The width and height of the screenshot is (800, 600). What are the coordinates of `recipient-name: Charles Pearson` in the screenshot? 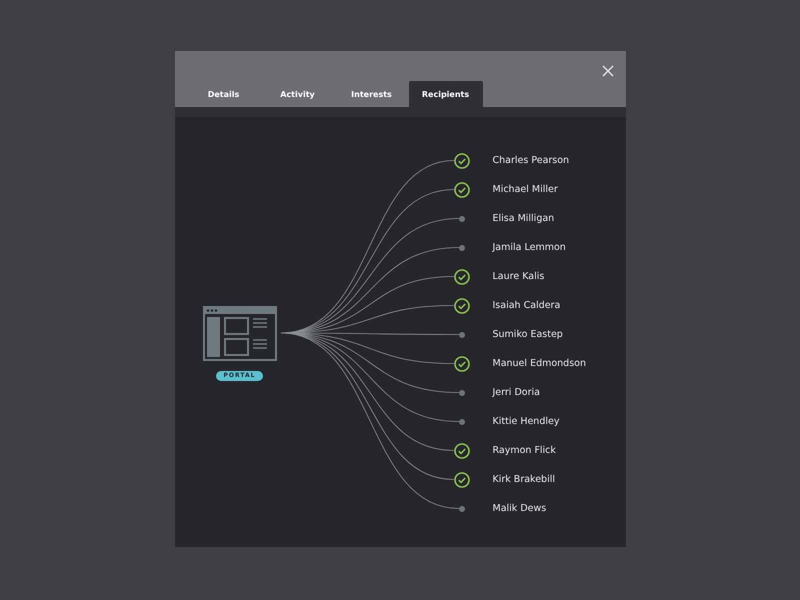 It's located at (531, 160).